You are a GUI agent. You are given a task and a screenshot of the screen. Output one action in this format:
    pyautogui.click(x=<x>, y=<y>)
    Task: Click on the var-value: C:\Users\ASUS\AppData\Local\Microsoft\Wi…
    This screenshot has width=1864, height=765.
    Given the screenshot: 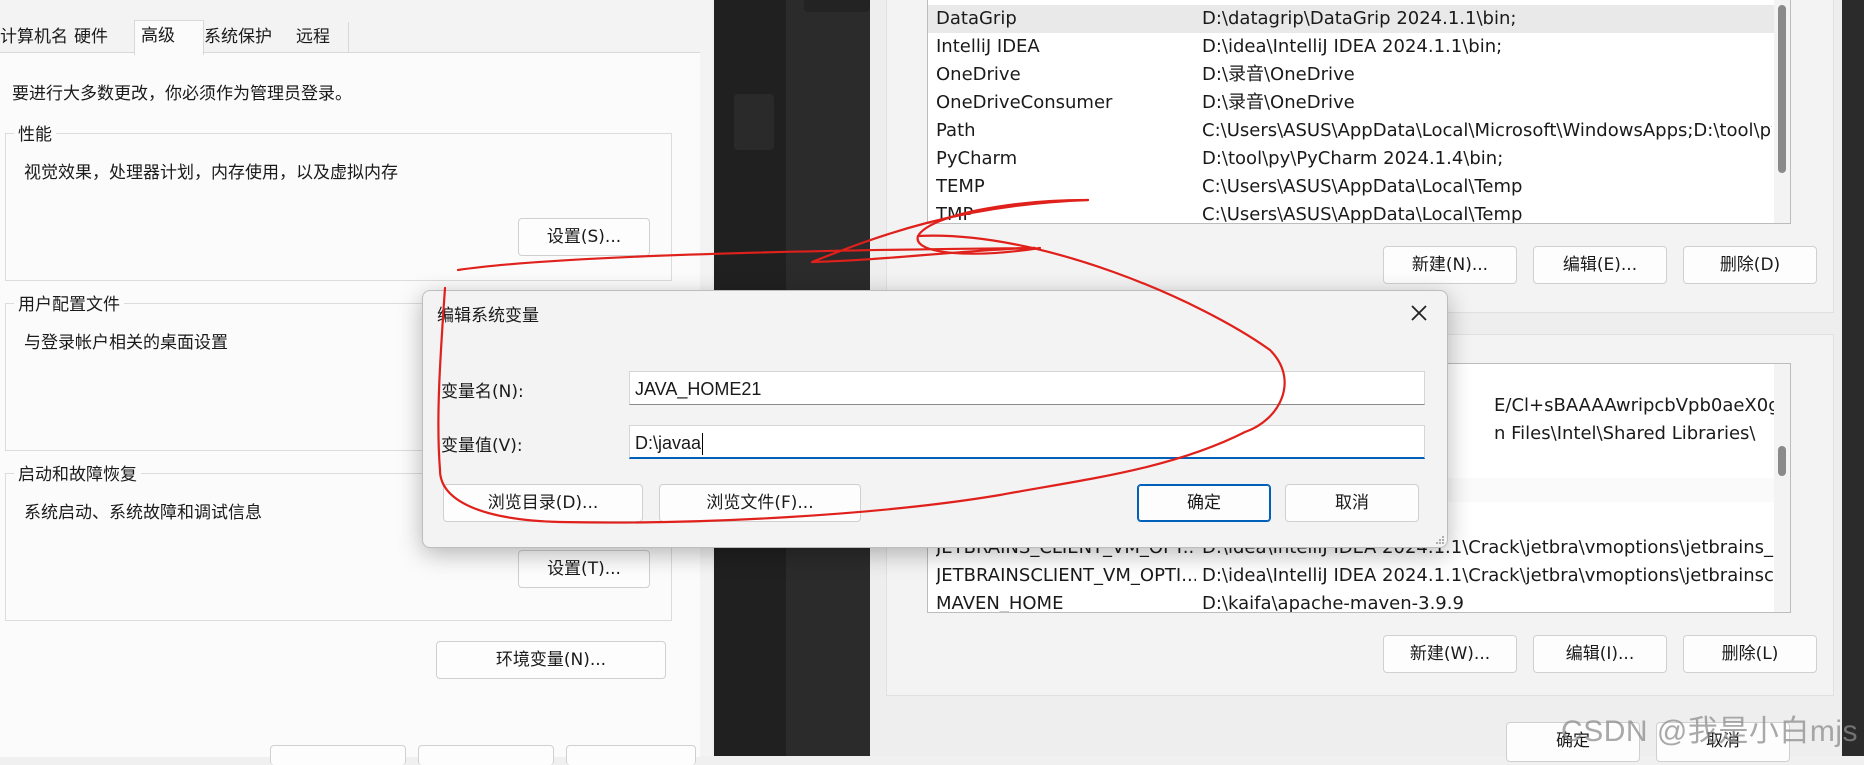 What is the action you would take?
    pyautogui.click(x=1487, y=130)
    